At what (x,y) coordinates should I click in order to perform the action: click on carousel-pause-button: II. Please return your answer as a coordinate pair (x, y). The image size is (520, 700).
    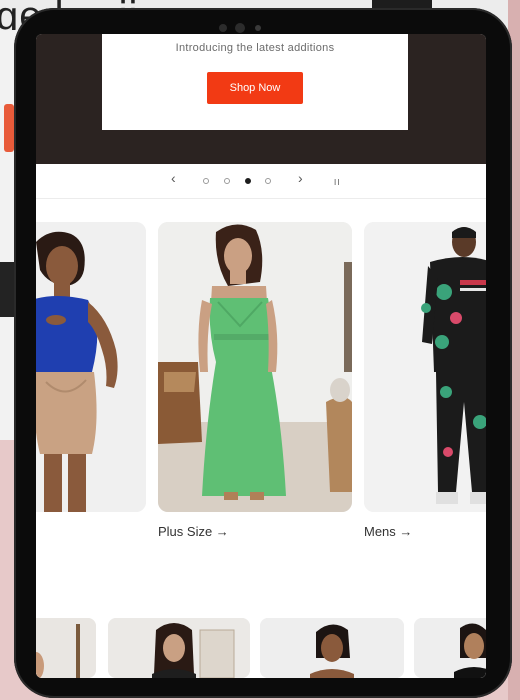
    Looking at the image, I should click on (337, 183).